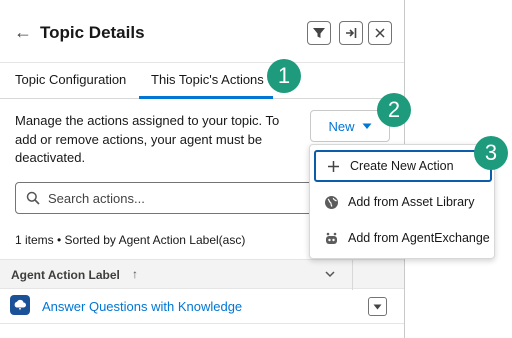 The width and height of the screenshot is (512, 338). What do you see at coordinates (352, 275) in the screenshot?
I see `column-divider` at bounding box center [352, 275].